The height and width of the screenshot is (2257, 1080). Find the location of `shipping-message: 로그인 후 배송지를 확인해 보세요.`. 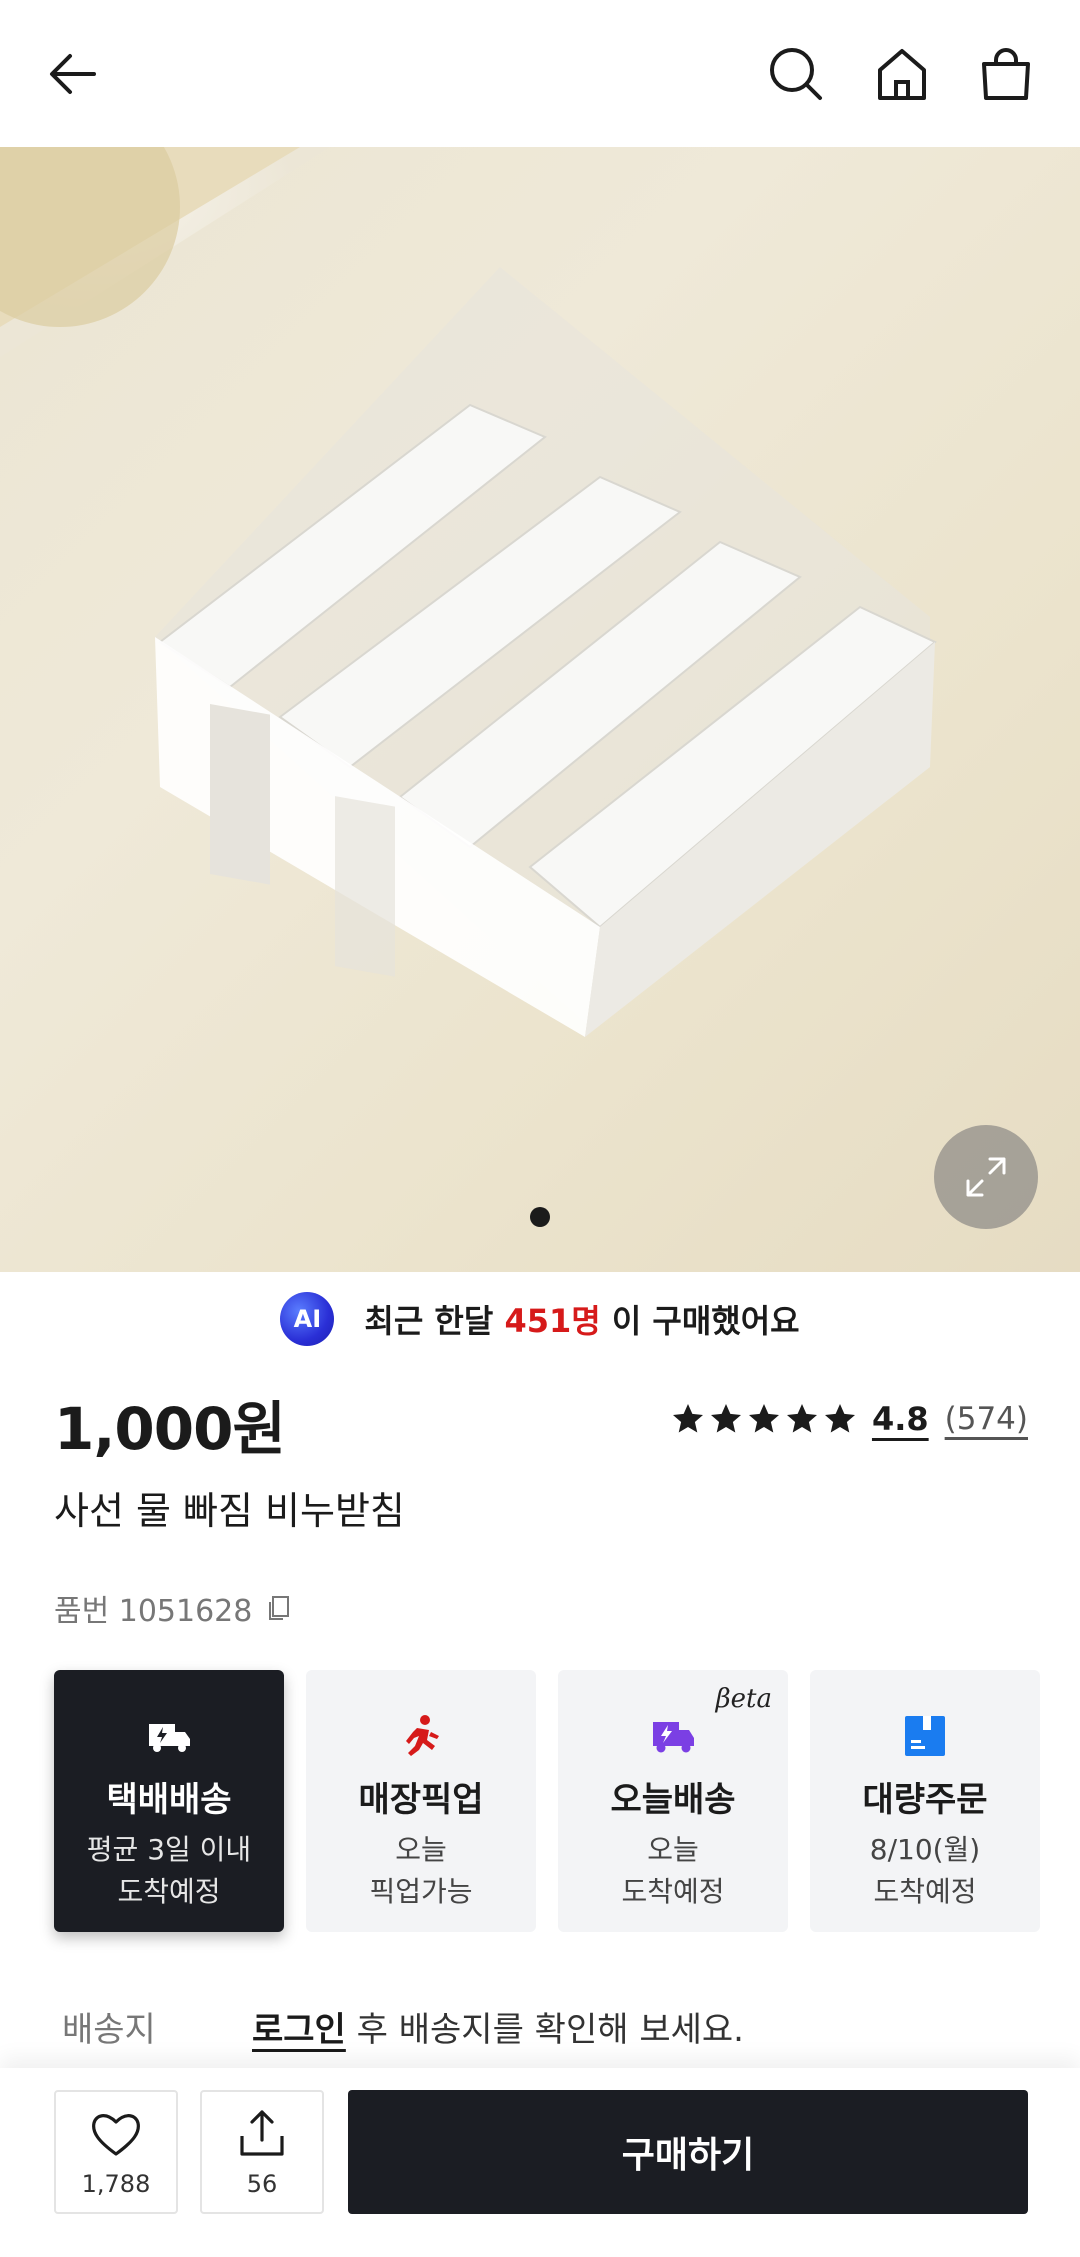

shipping-message: 로그인 후 배송지를 확인해 보세요. is located at coordinates (498, 2026).